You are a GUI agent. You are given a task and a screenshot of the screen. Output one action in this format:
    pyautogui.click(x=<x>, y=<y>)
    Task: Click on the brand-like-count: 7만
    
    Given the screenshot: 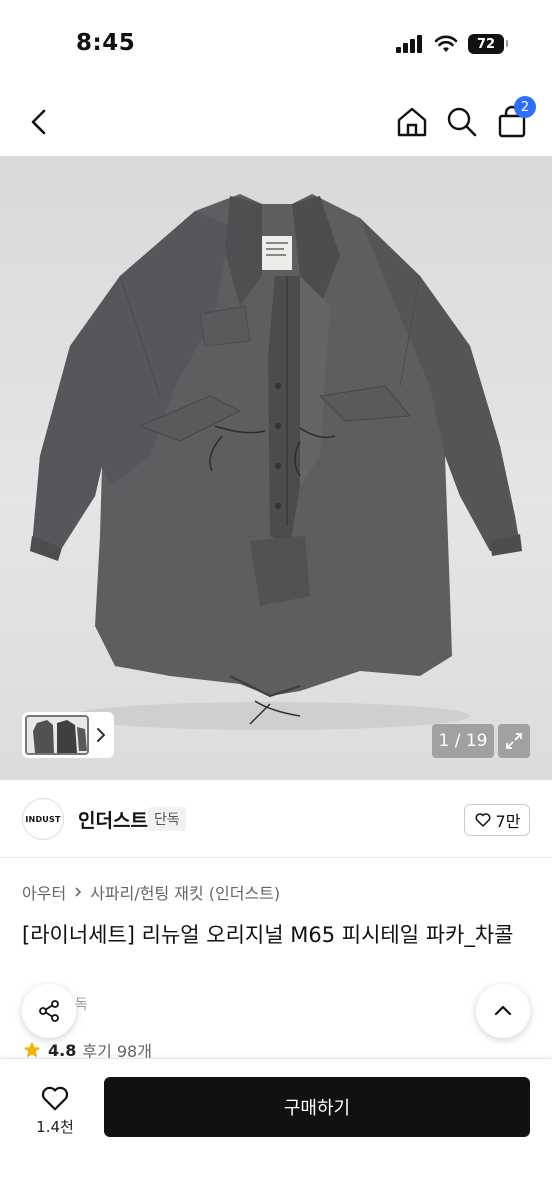 What is the action you would take?
    pyautogui.click(x=508, y=821)
    